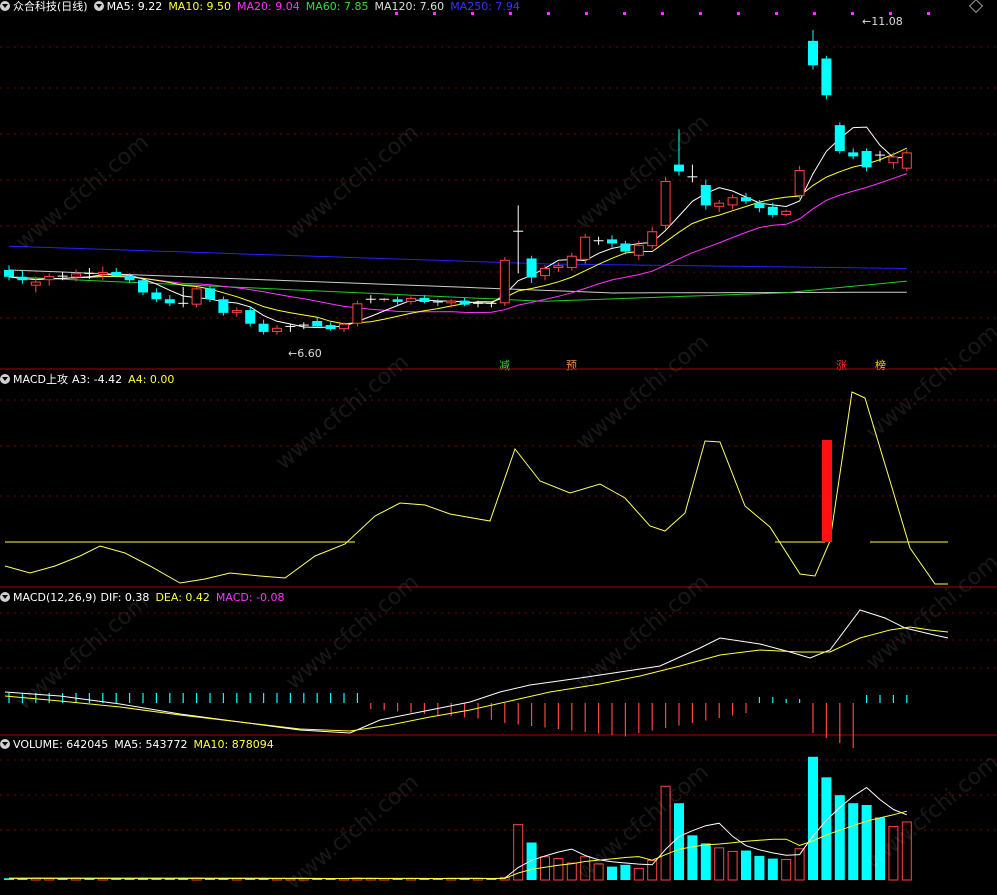  What do you see at coordinates (827, 491) in the screenshot?
I see `macd-attack-signal-bar` at bounding box center [827, 491].